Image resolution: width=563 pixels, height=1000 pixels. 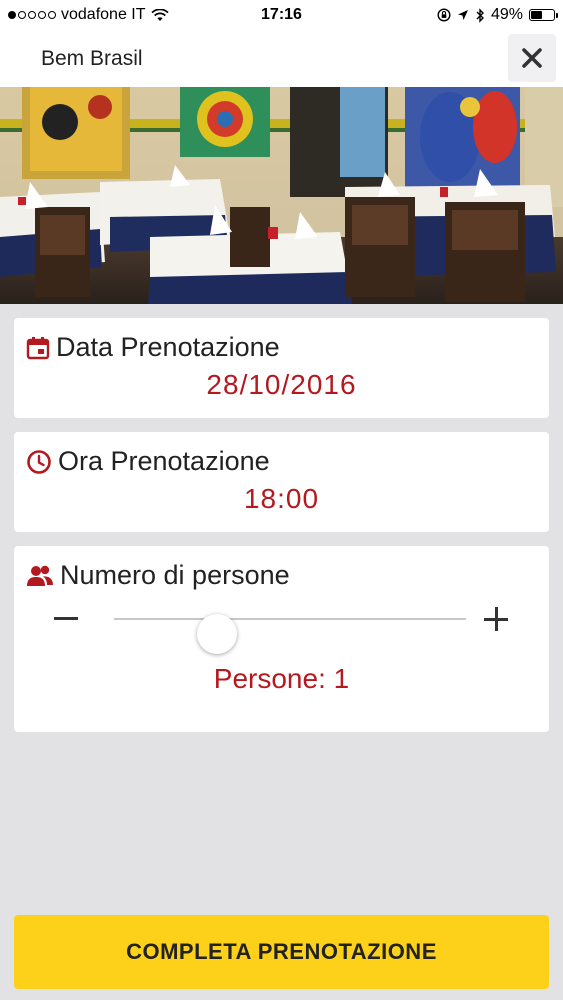 What do you see at coordinates (543, 15) in the screenshot?
I see `battery-icon` at bounding box center [543, 15].